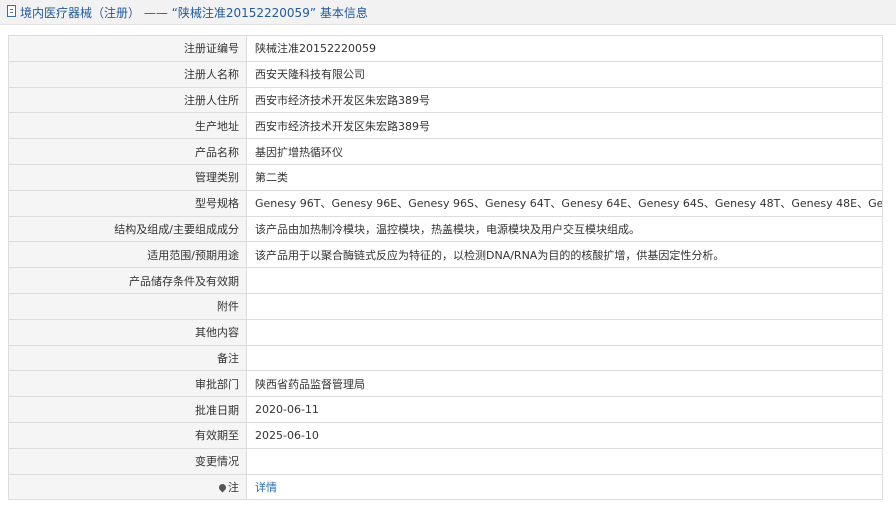 The width and height of the screenshot is (896, 509). I want to click on table-row: 变更情况, so click(445, 461).